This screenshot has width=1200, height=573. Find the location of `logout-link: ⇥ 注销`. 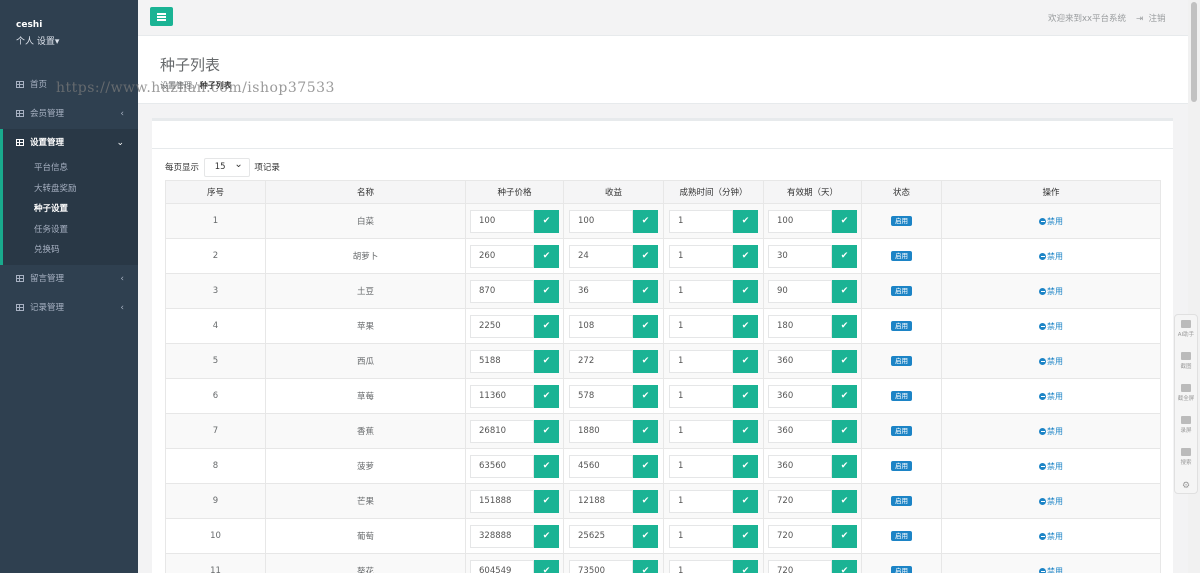

logout-link: ⇥ 注销 is located at coordinates (1151, 18).